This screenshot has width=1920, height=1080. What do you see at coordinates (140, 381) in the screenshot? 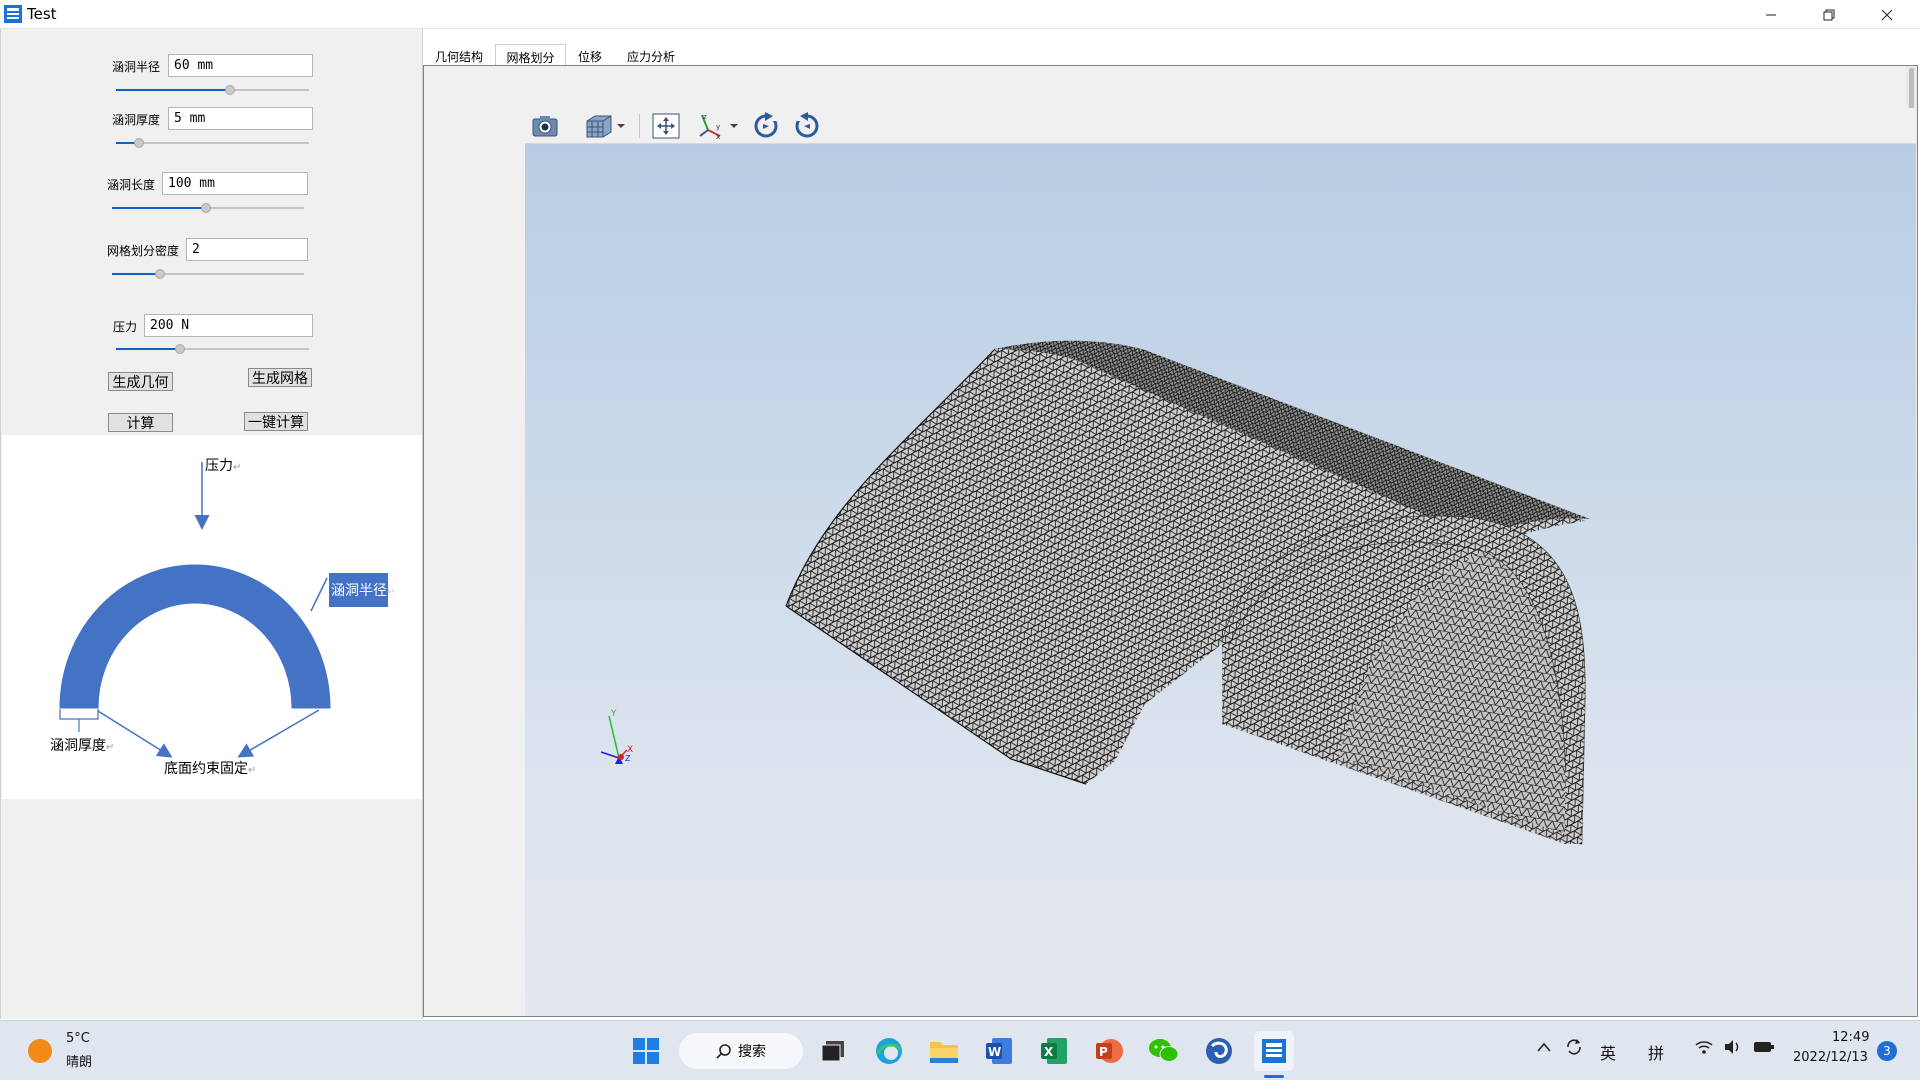
I see `generate-geometry-button: 生成几何` at bounding box center [140, 381].